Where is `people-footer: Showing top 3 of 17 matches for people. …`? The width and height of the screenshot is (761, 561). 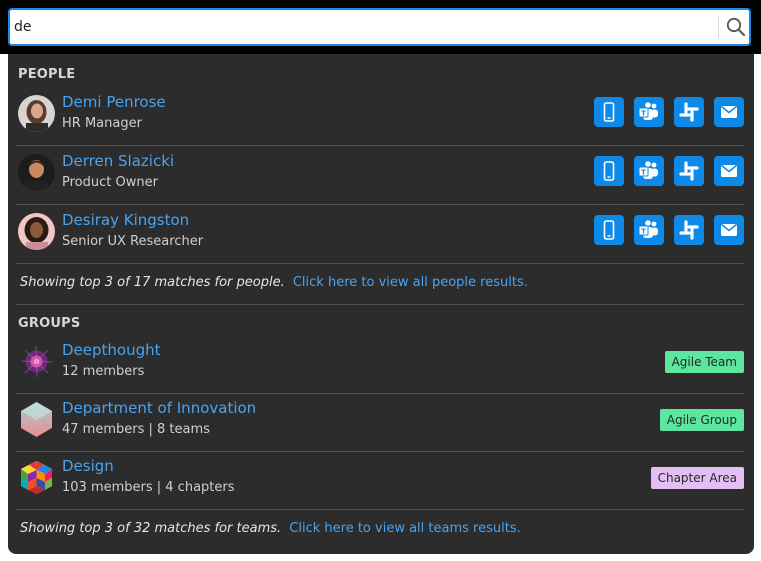 people-footer: Showing top 3 of 17 matches for people. … is located at coordinates (274, 282).